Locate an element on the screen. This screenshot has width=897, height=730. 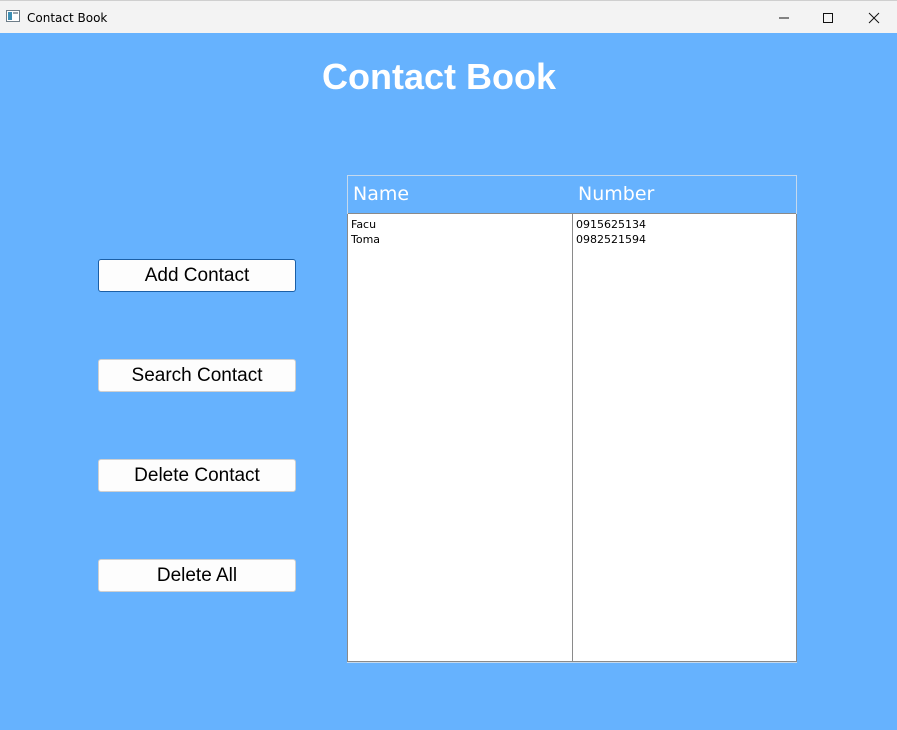
column-header-name: Name is located at coordinates (460, 194).